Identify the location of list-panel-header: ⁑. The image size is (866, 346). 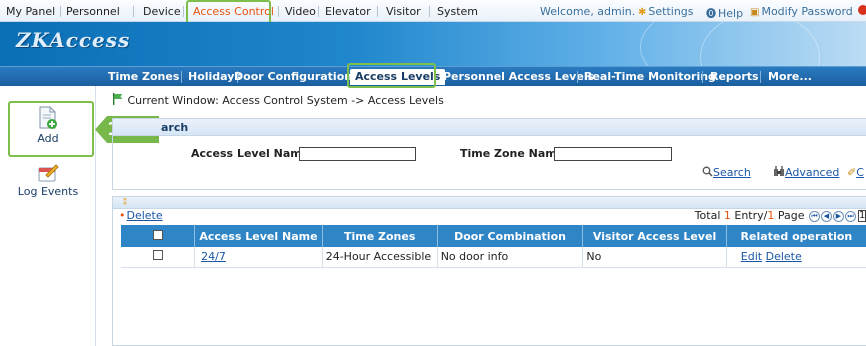
(489, 203).